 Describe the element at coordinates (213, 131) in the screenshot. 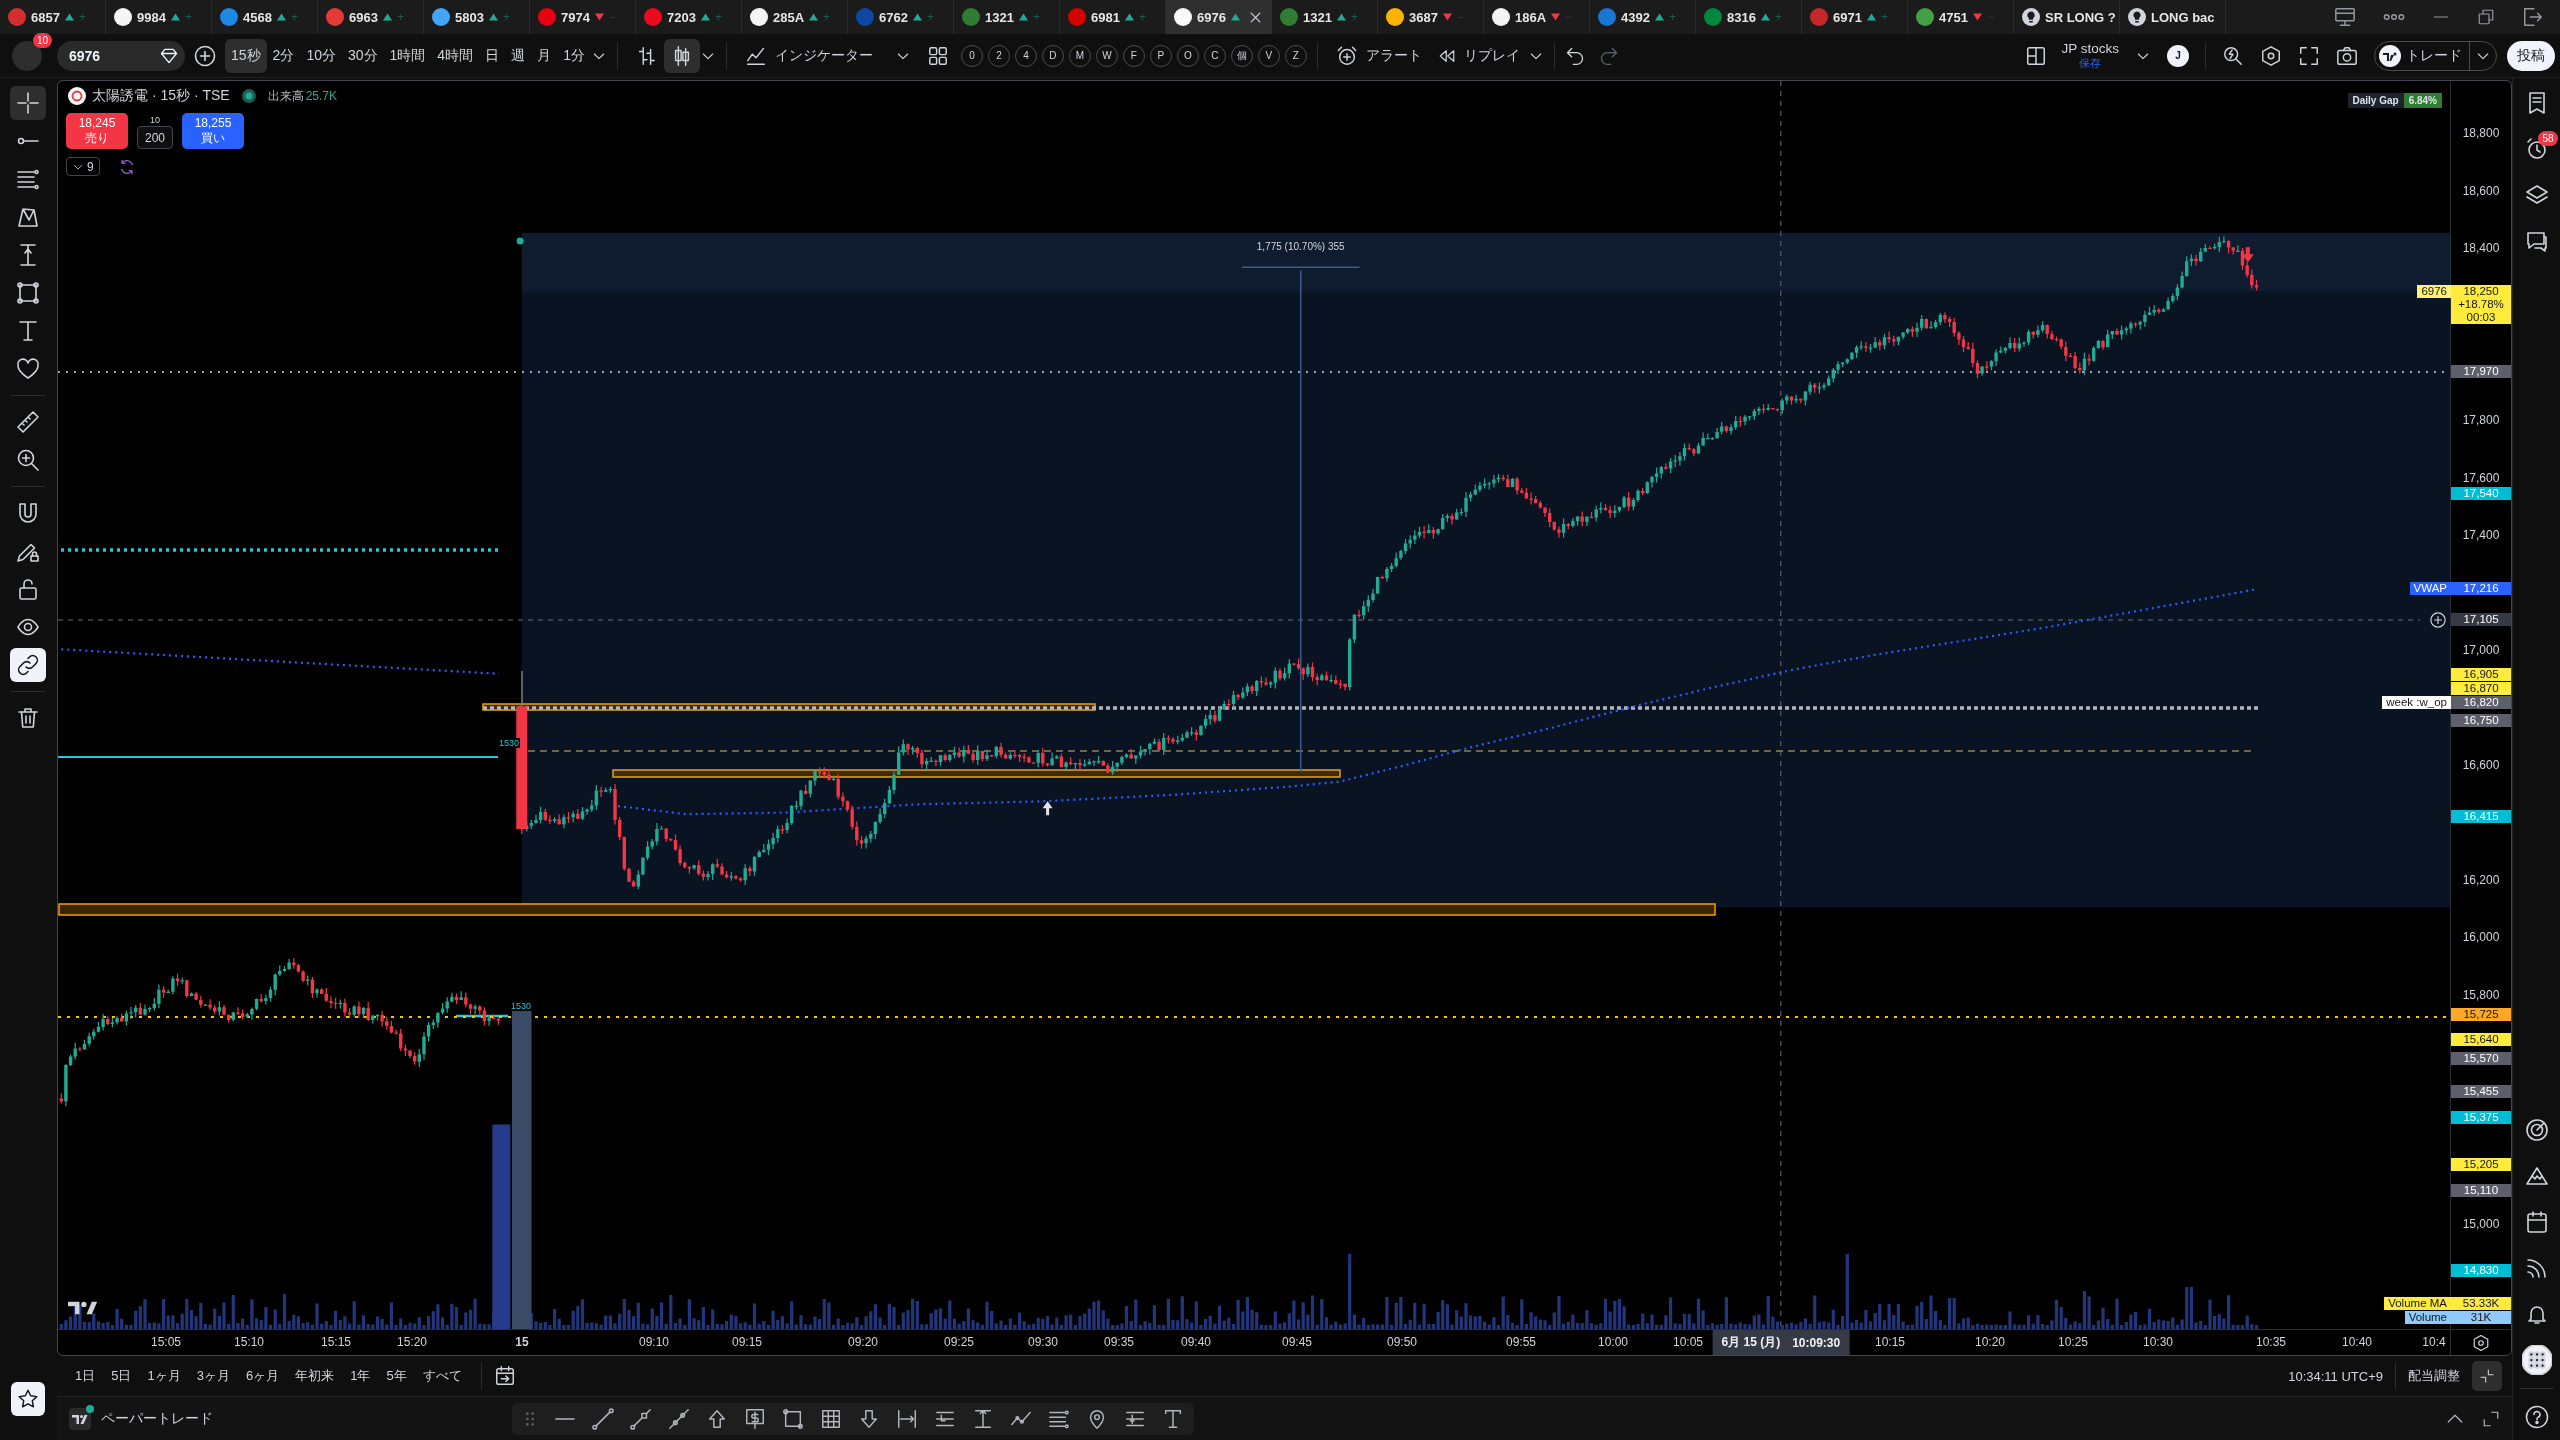

I see `buy-button: 18,255 買い` at that location.